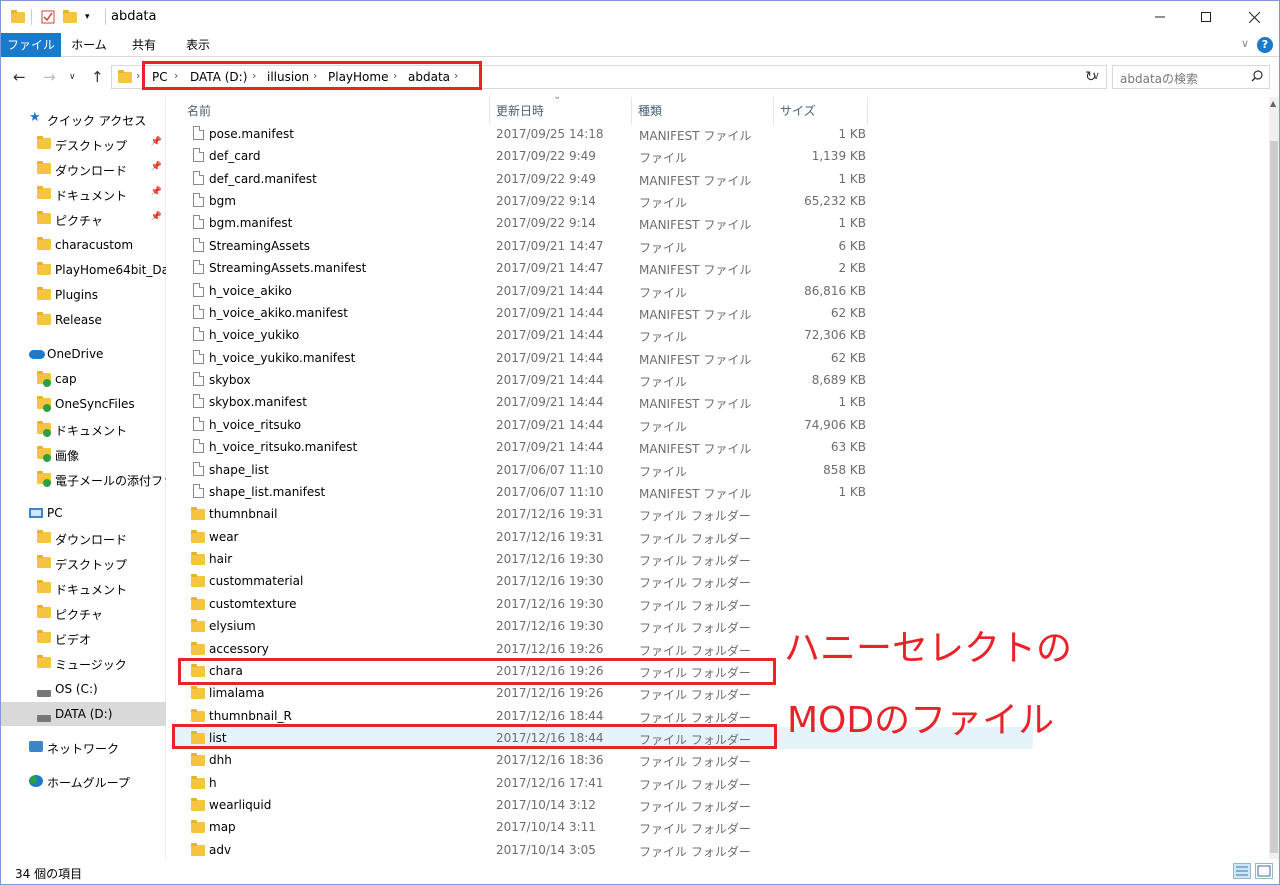  What do you see at coordinates (83, 747) in the screenshot?
I see `nav-network: ネットワーク` at bounding box center [83, 747].